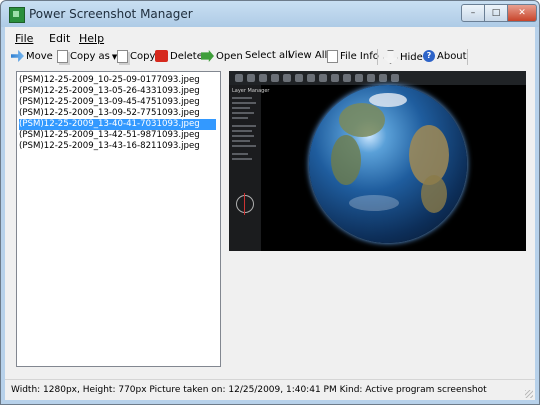 This screenshot has height=405, width=540. Describe the element at coordinates (186, 56) in the screenshot. I see `delete-label: Delete` at that location.